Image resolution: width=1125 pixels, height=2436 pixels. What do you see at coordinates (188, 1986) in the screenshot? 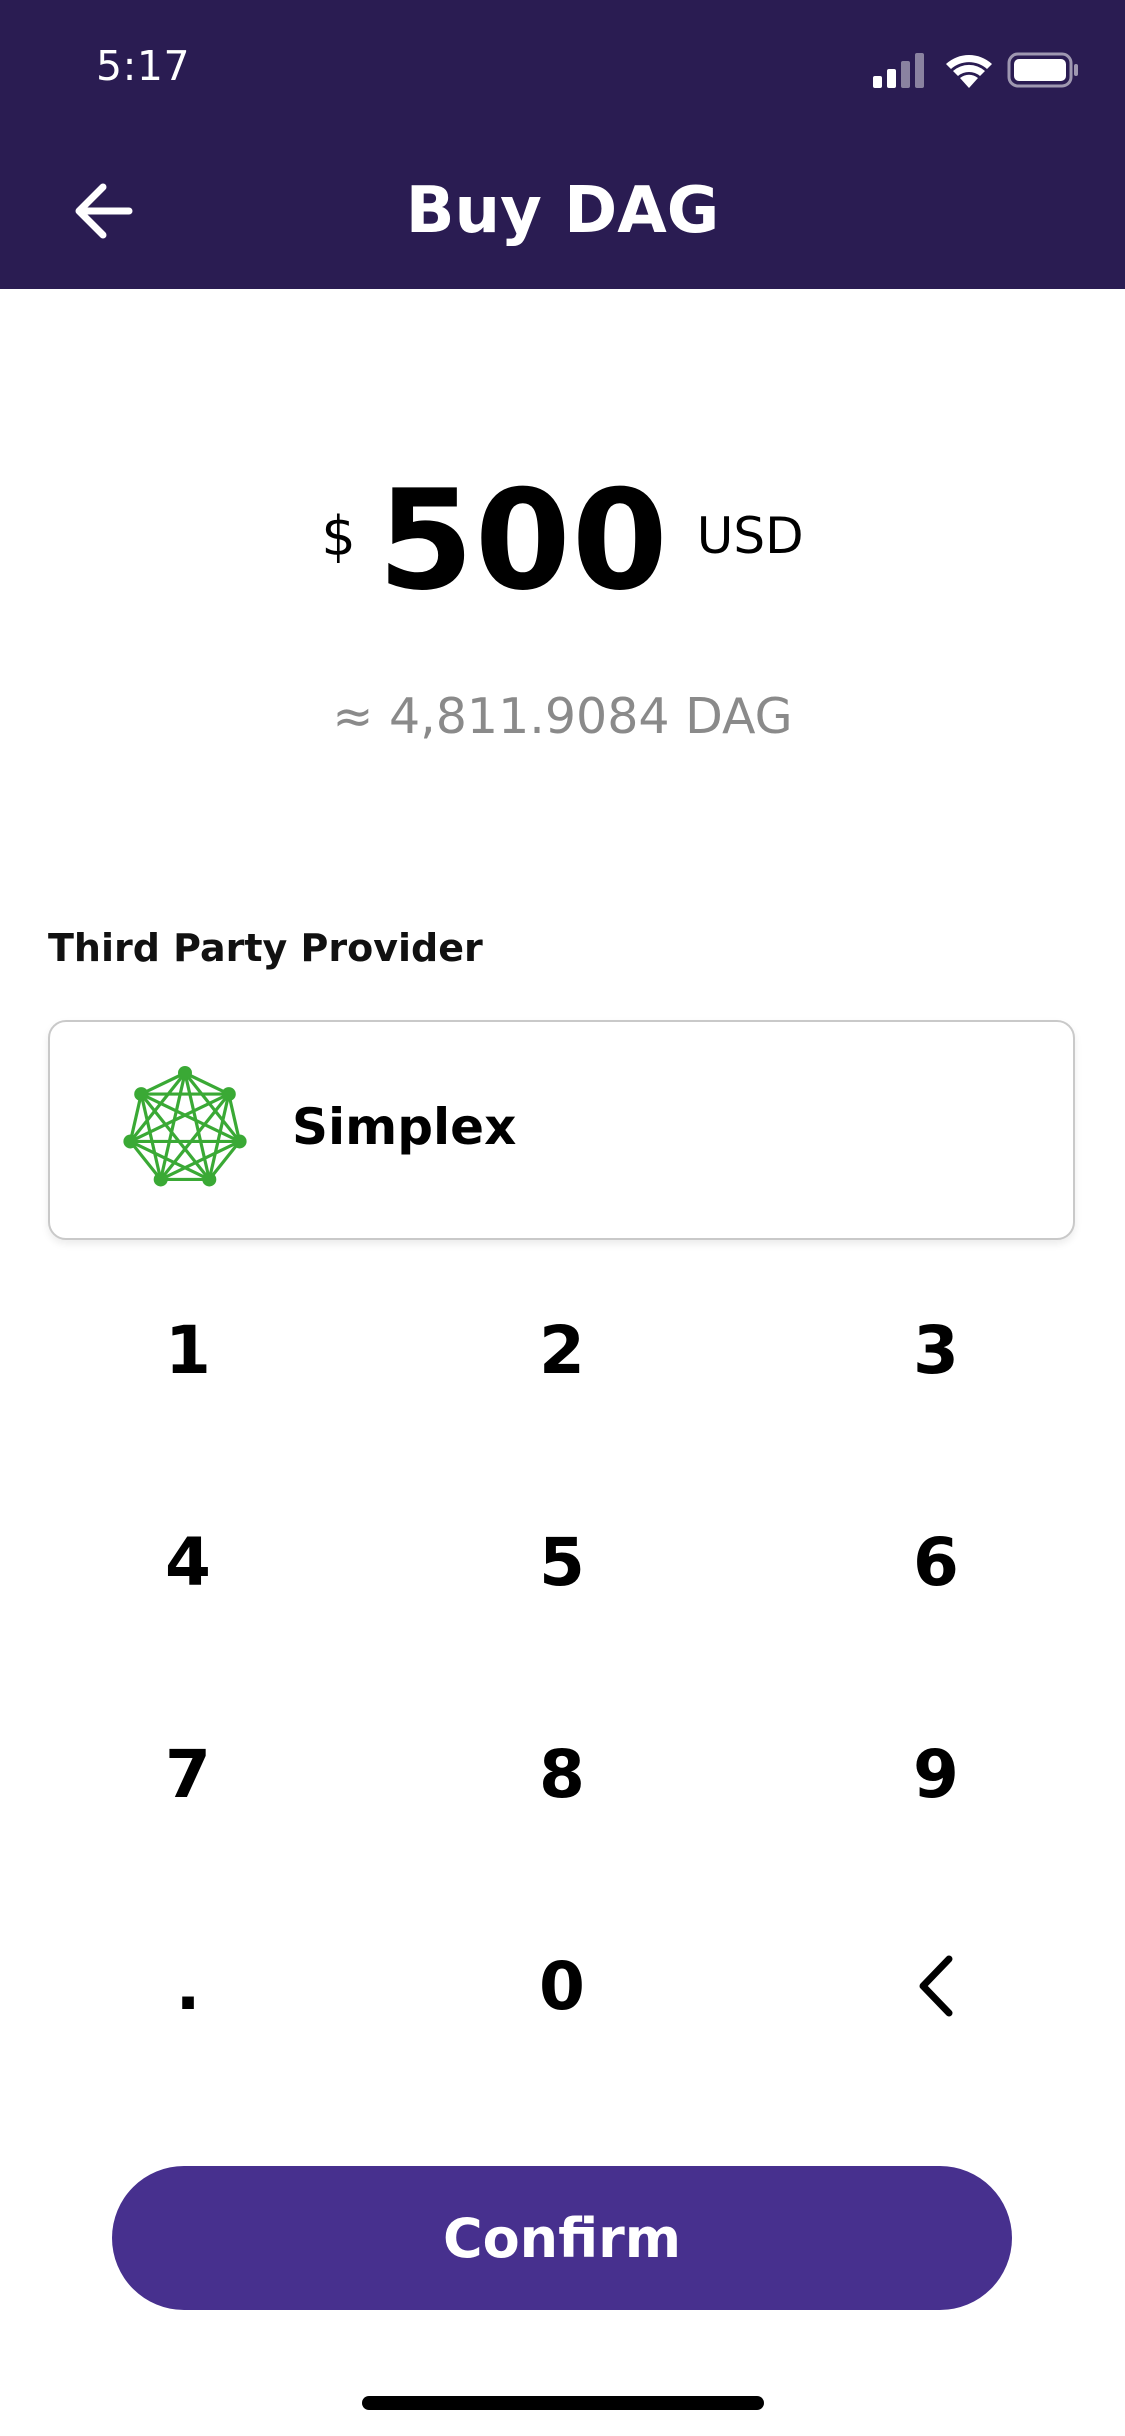
I see `key-decimal: .` at bounding box center [188, 1986].